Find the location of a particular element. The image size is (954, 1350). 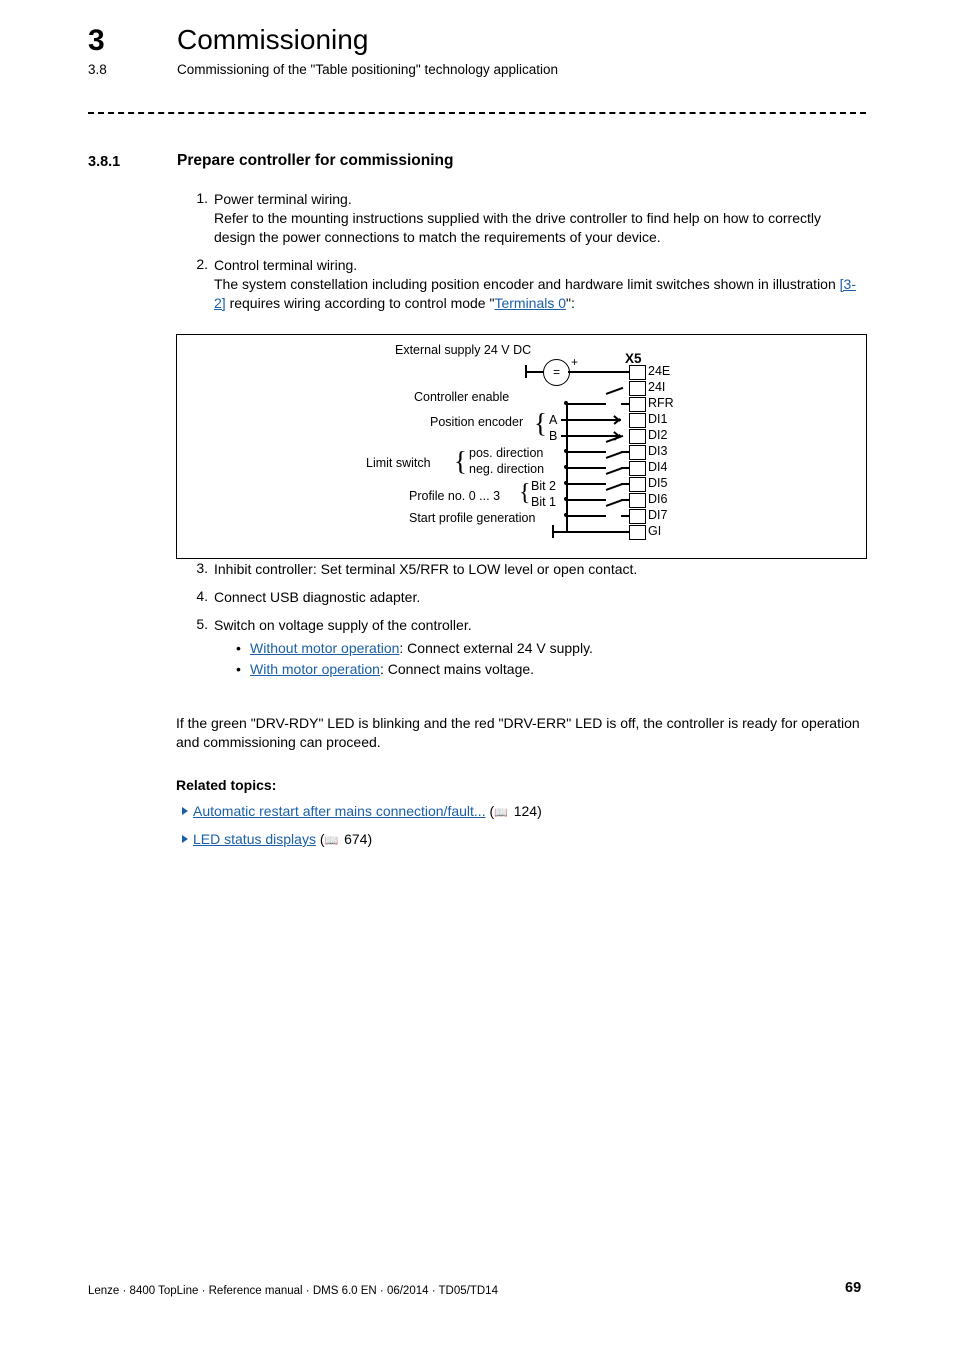

with-motor-operation-text: : Connect mains voltage. is located at coordinates (457, 669).